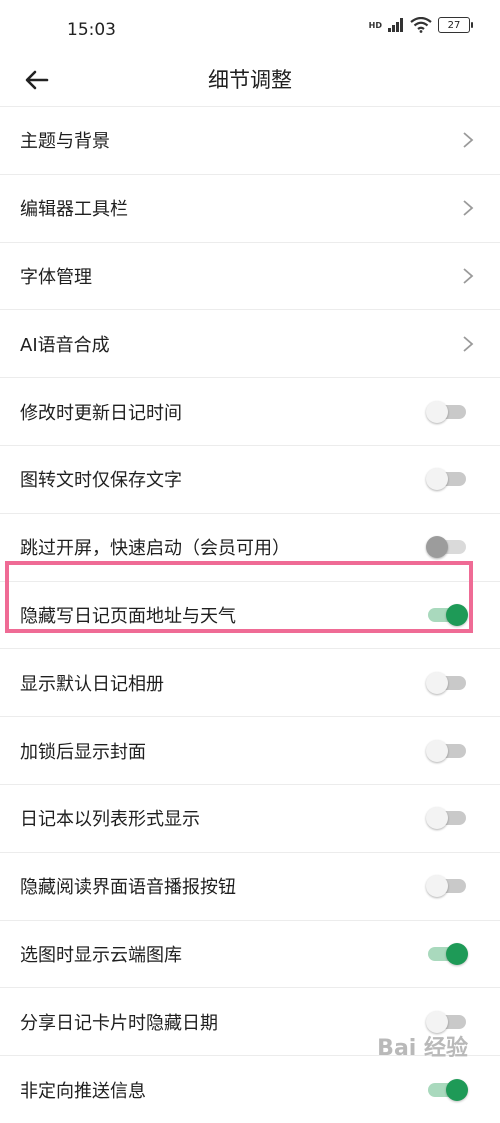 This screenshot has height=1123, width=500. What do you see at coordinates (83, 1091) in the screenshot?
I see `settings-row-label: 非定向推送信息` at bounding box center [83, 1091].